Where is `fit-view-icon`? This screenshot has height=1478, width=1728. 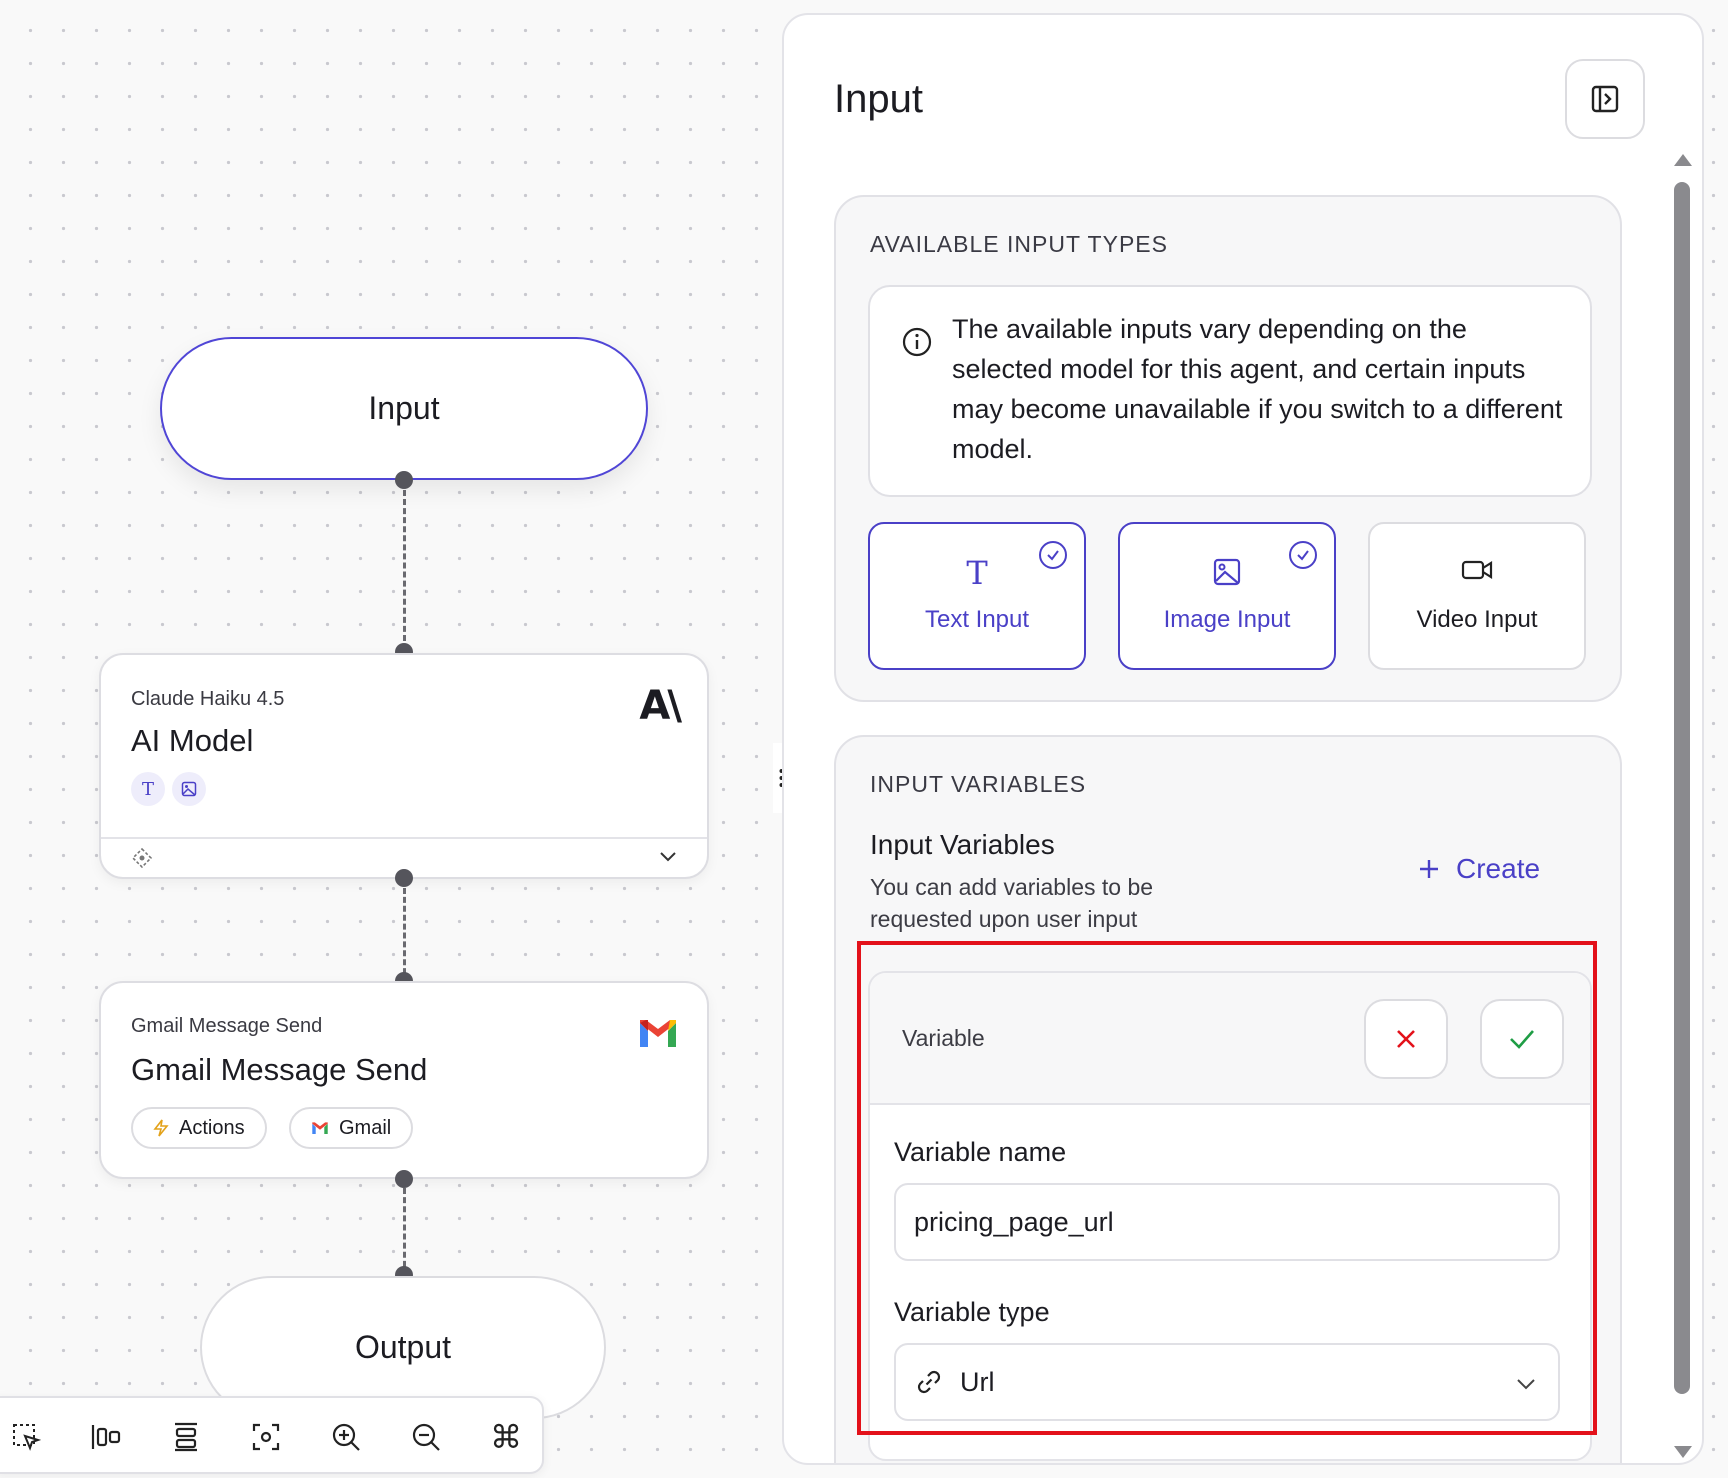
fit-view-icon is located at coordinates (266, 1437).